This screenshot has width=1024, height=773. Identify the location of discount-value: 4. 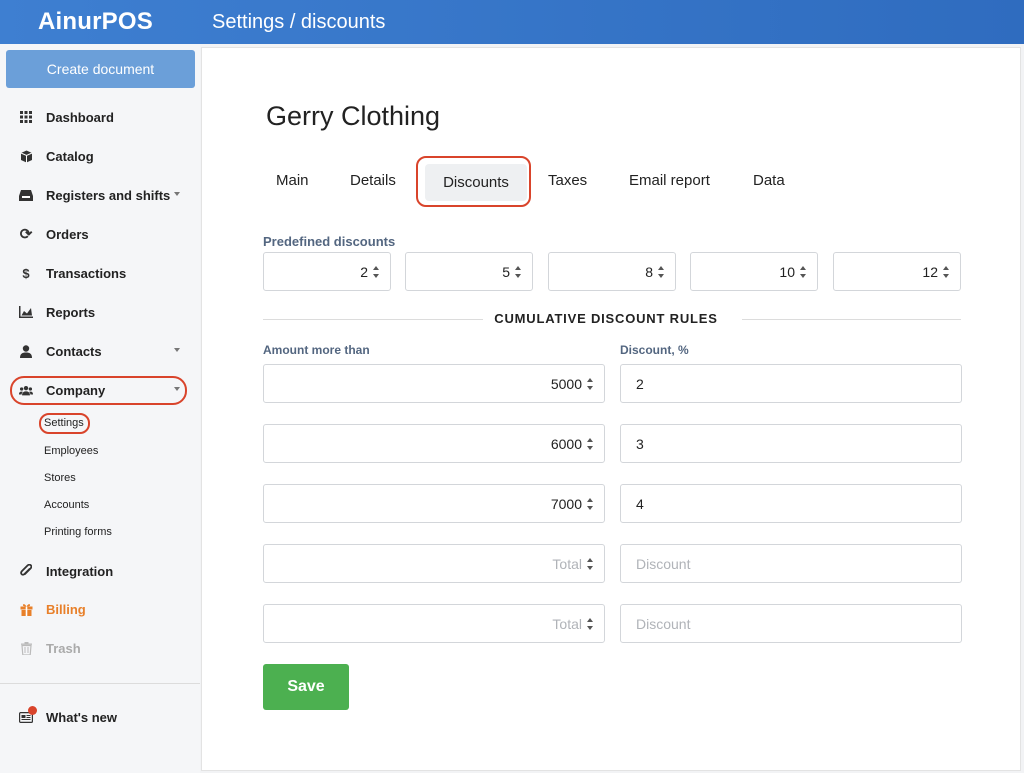
(640, 503).